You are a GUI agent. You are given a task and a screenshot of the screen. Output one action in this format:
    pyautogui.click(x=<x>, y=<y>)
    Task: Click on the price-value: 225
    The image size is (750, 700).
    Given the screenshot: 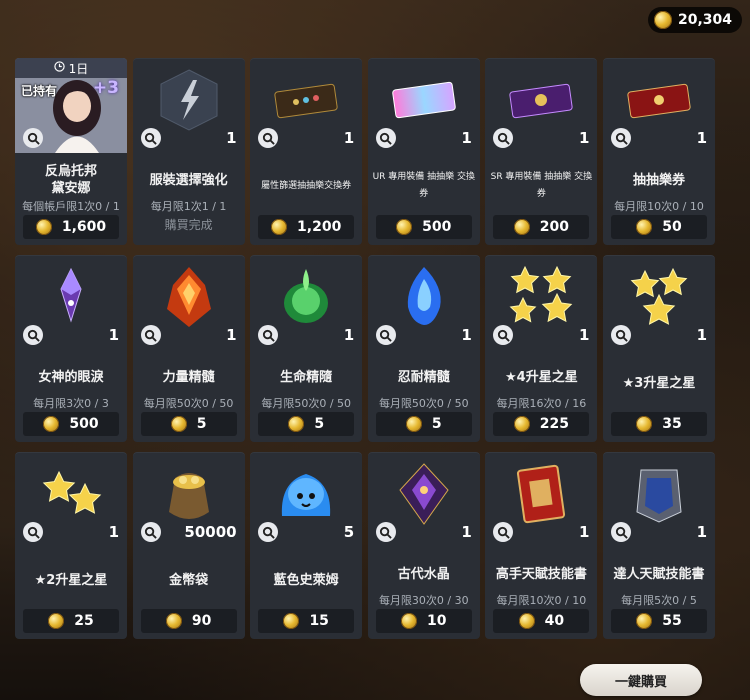 What is the action you would take?
    pyautogui.click(x=554, y=424)
    